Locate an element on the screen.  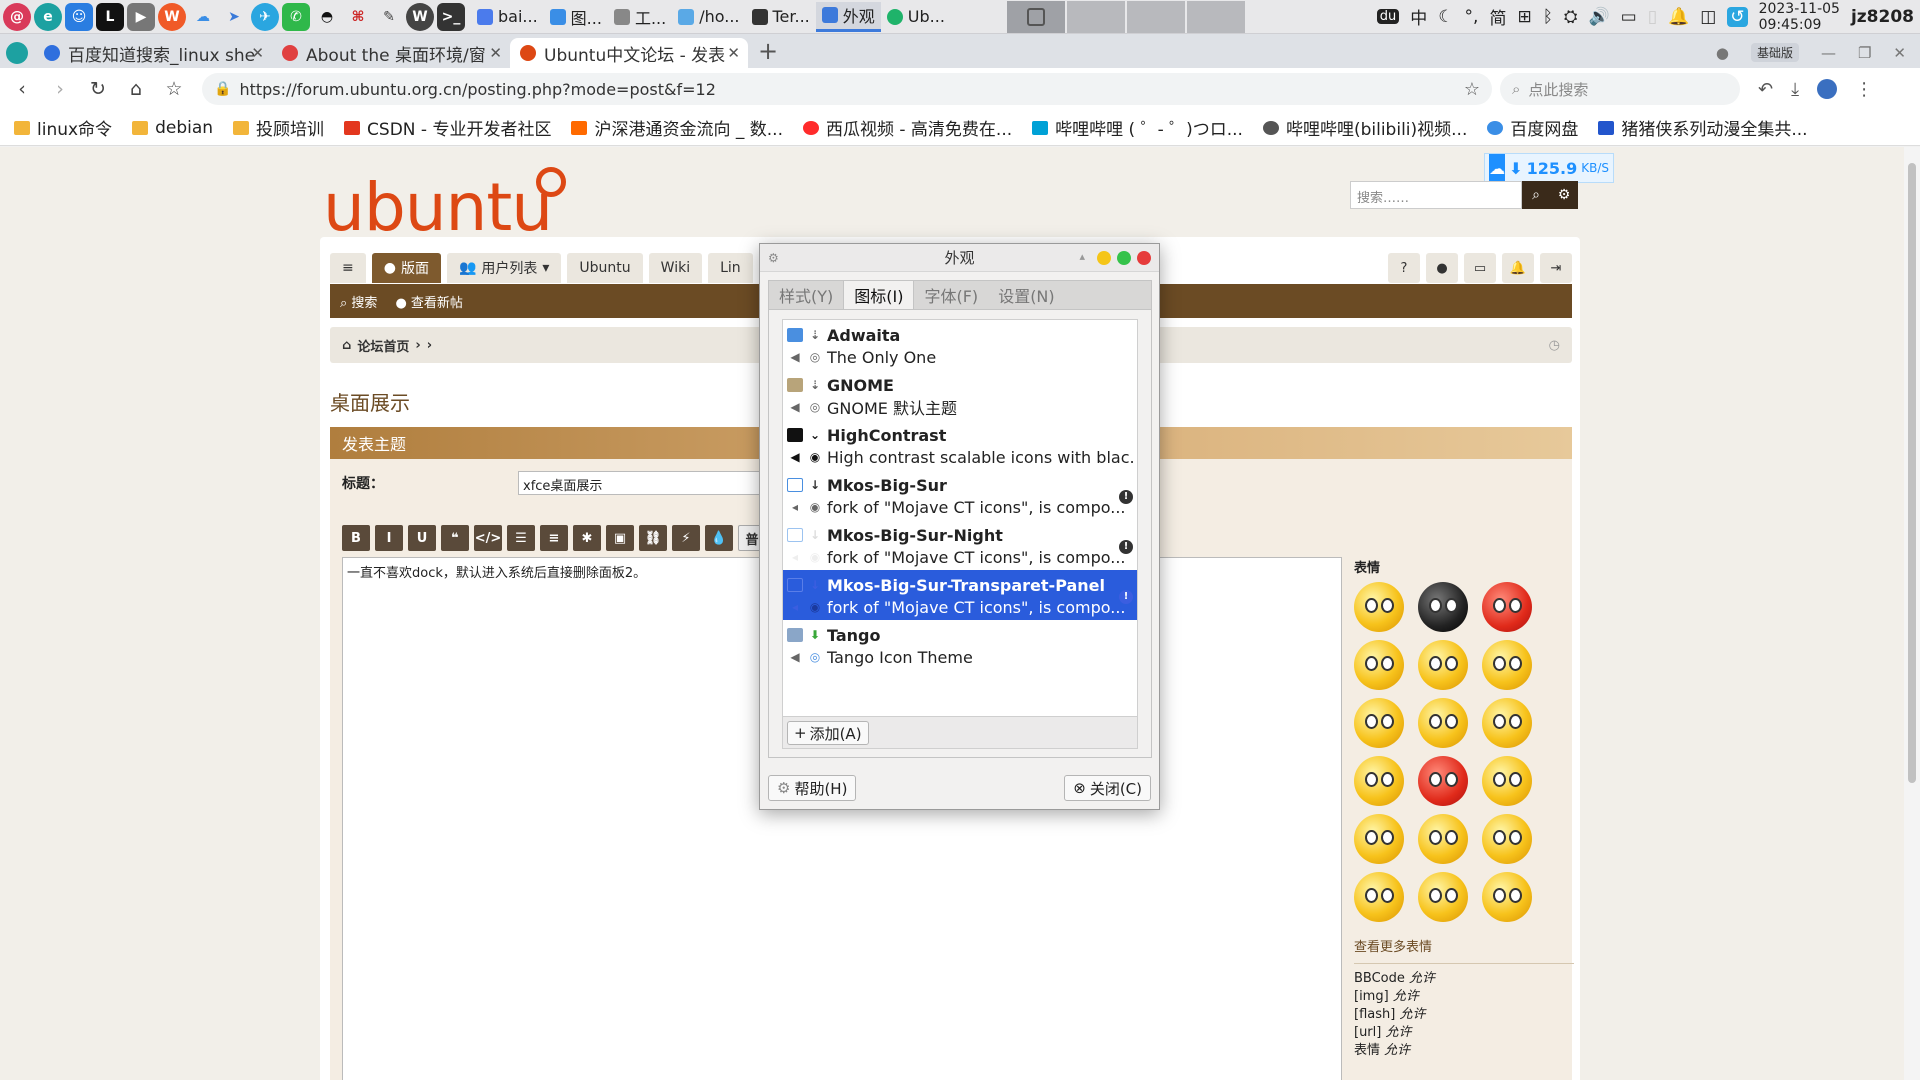
tab-board: ● 版面 is located at coordinates (406, 268).